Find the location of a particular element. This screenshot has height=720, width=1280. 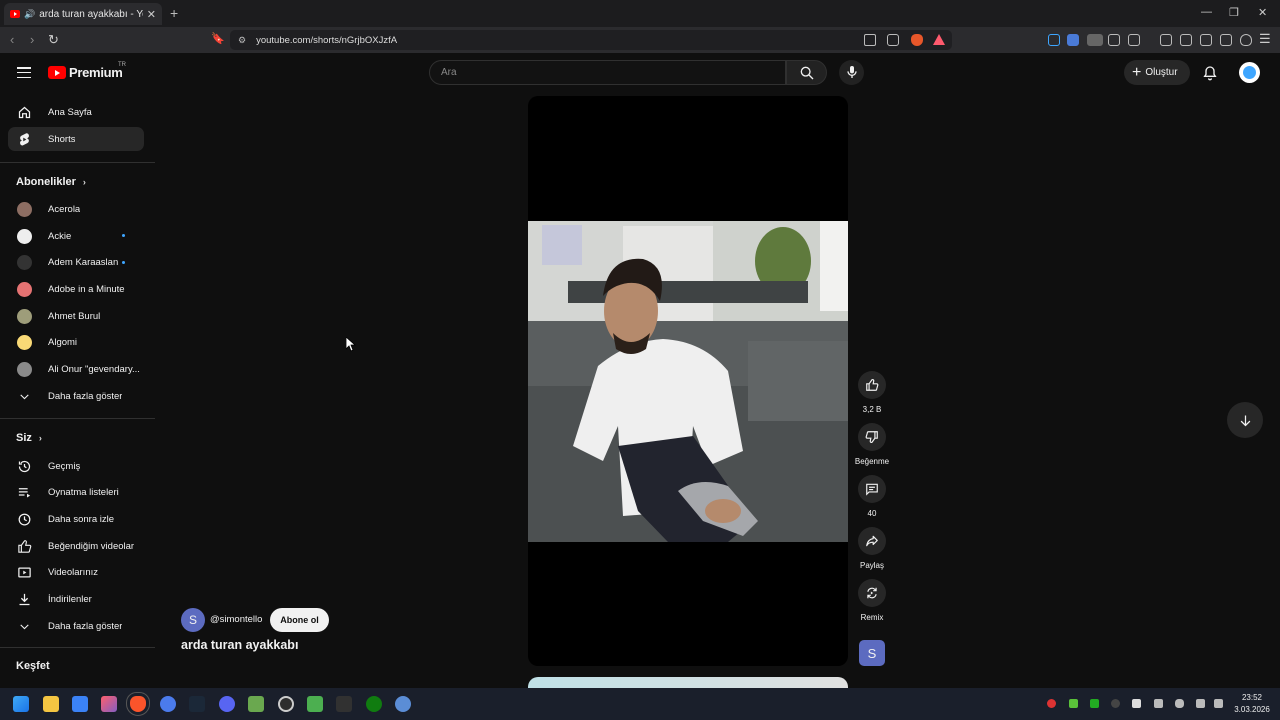

translate-icon is located at coordinates (1073, 40).